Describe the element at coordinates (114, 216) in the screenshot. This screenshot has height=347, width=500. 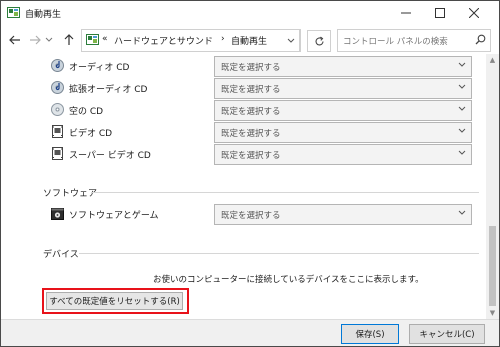
I see `software-label: ソフトウェアとゲーム` at that location.